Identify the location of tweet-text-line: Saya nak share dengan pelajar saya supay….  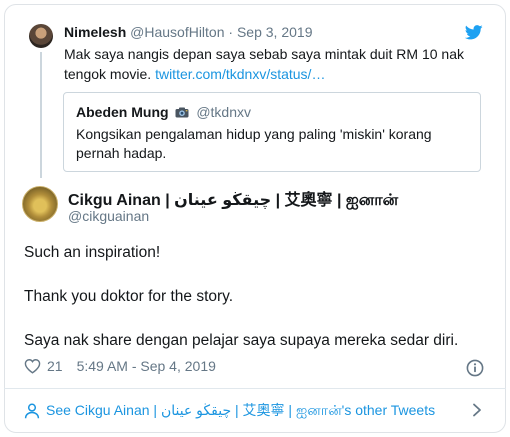
(241, 340).